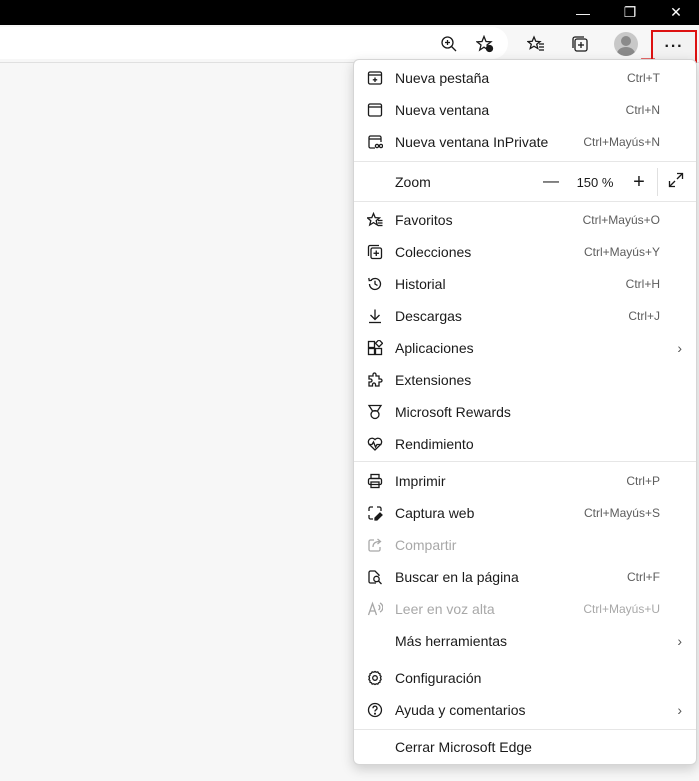  I want to click on menu-item-downloads: Descargas Ctrl+J, so click(525, 316).